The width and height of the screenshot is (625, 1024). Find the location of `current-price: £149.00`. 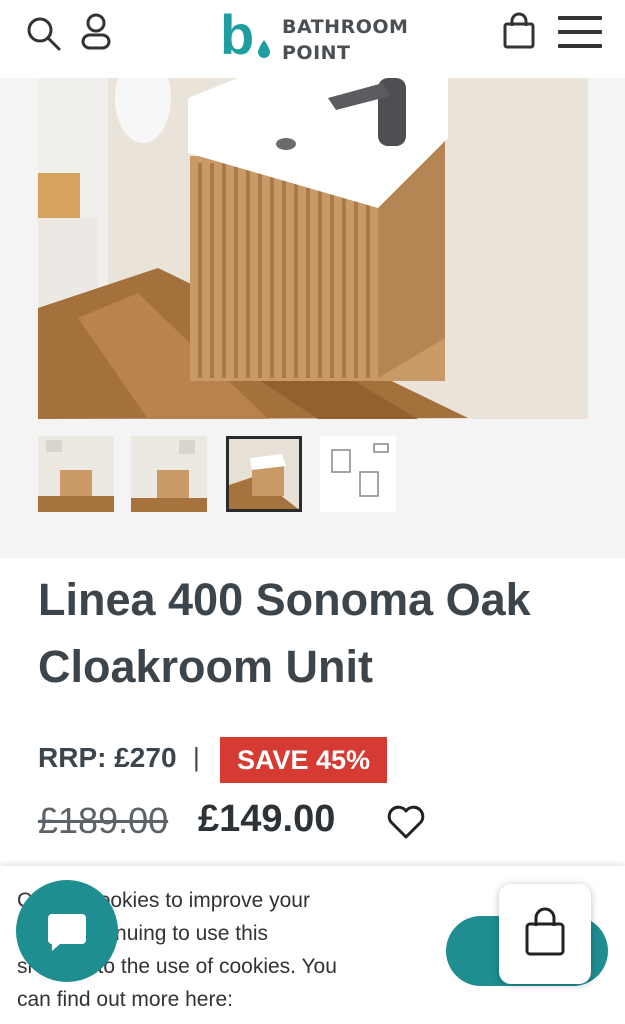

current-price: £149.00 is located at coordinates (267, 819).